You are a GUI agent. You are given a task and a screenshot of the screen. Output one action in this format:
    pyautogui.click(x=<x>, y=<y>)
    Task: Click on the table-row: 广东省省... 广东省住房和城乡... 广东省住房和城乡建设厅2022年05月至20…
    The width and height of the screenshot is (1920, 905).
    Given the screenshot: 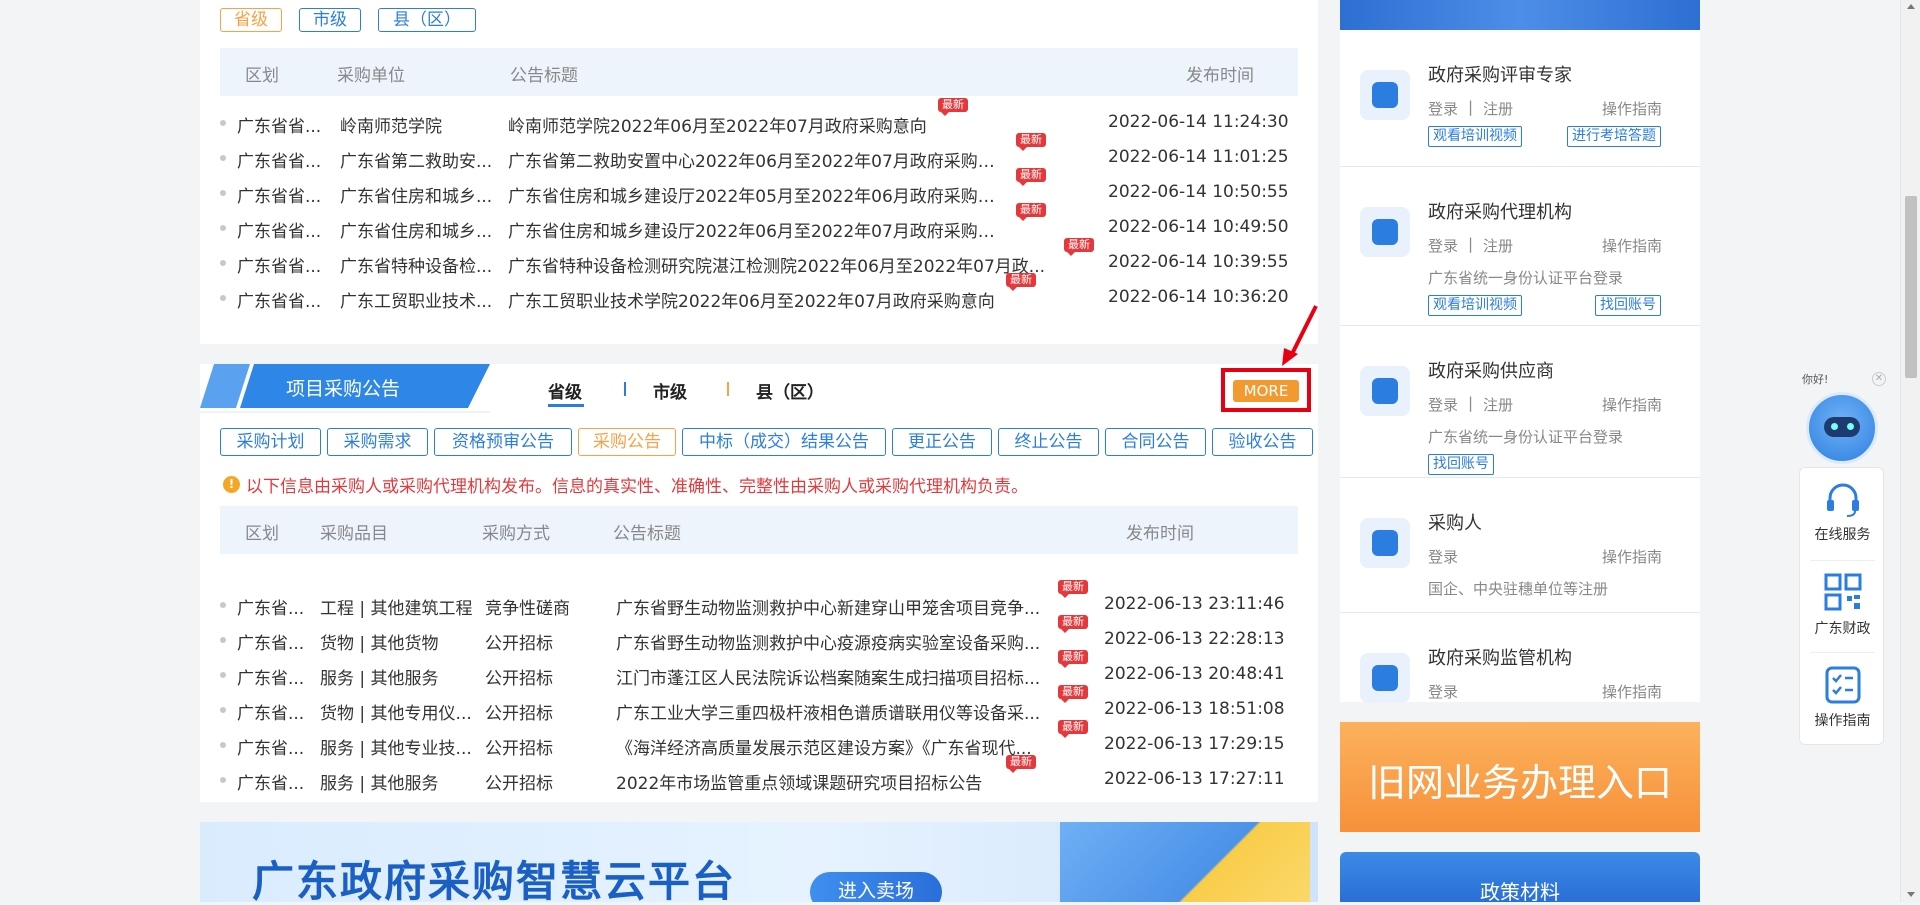 What is the action you would take?
    pyautogui.click(x=759, y=189)
    